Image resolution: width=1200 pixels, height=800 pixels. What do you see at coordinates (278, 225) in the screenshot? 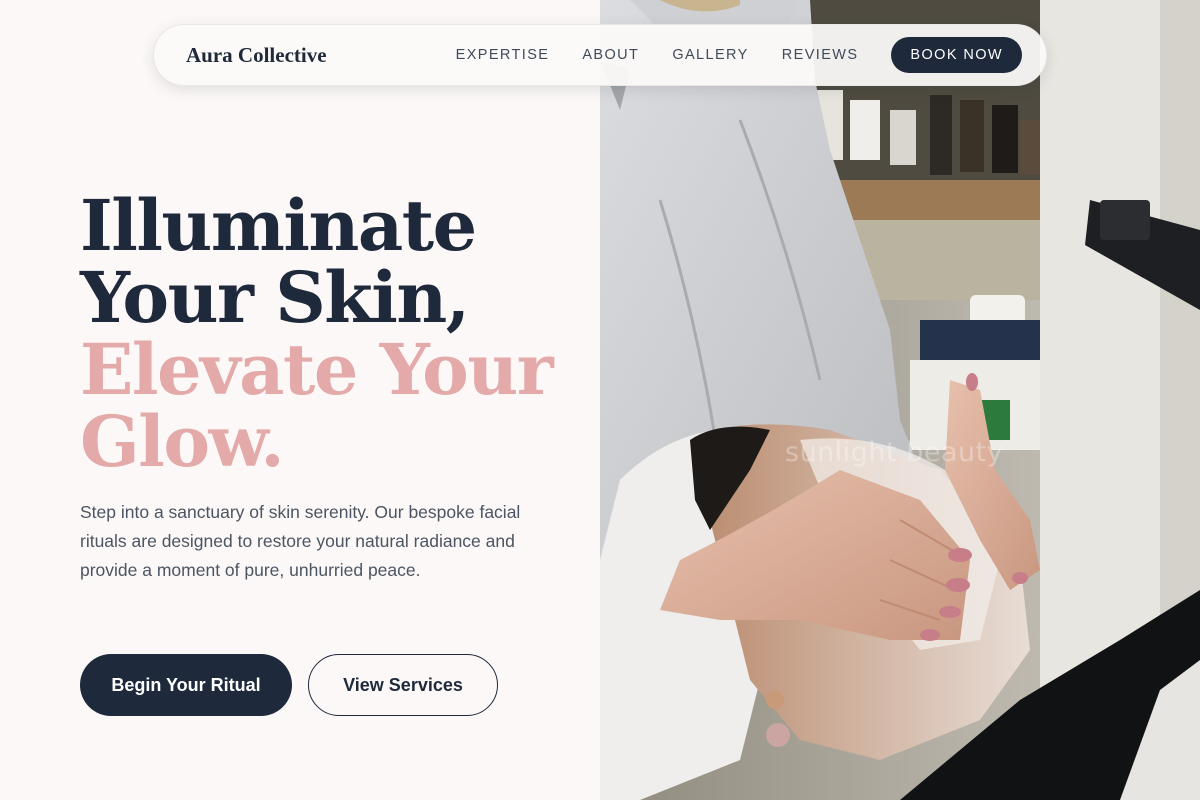
I see `hero-title-line: Illuminate` at bounding box center [278, 225].